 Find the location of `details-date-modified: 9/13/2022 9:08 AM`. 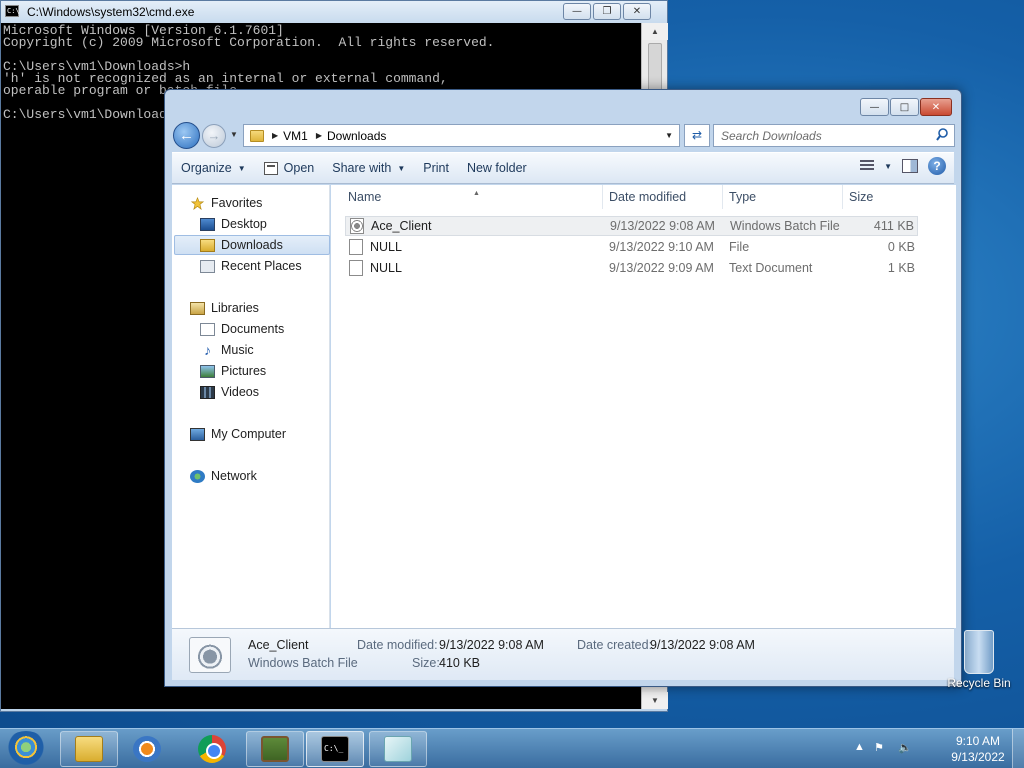

details-date-modified: 9/13/2022 9:08 AM is located at coordinates (491, 645).